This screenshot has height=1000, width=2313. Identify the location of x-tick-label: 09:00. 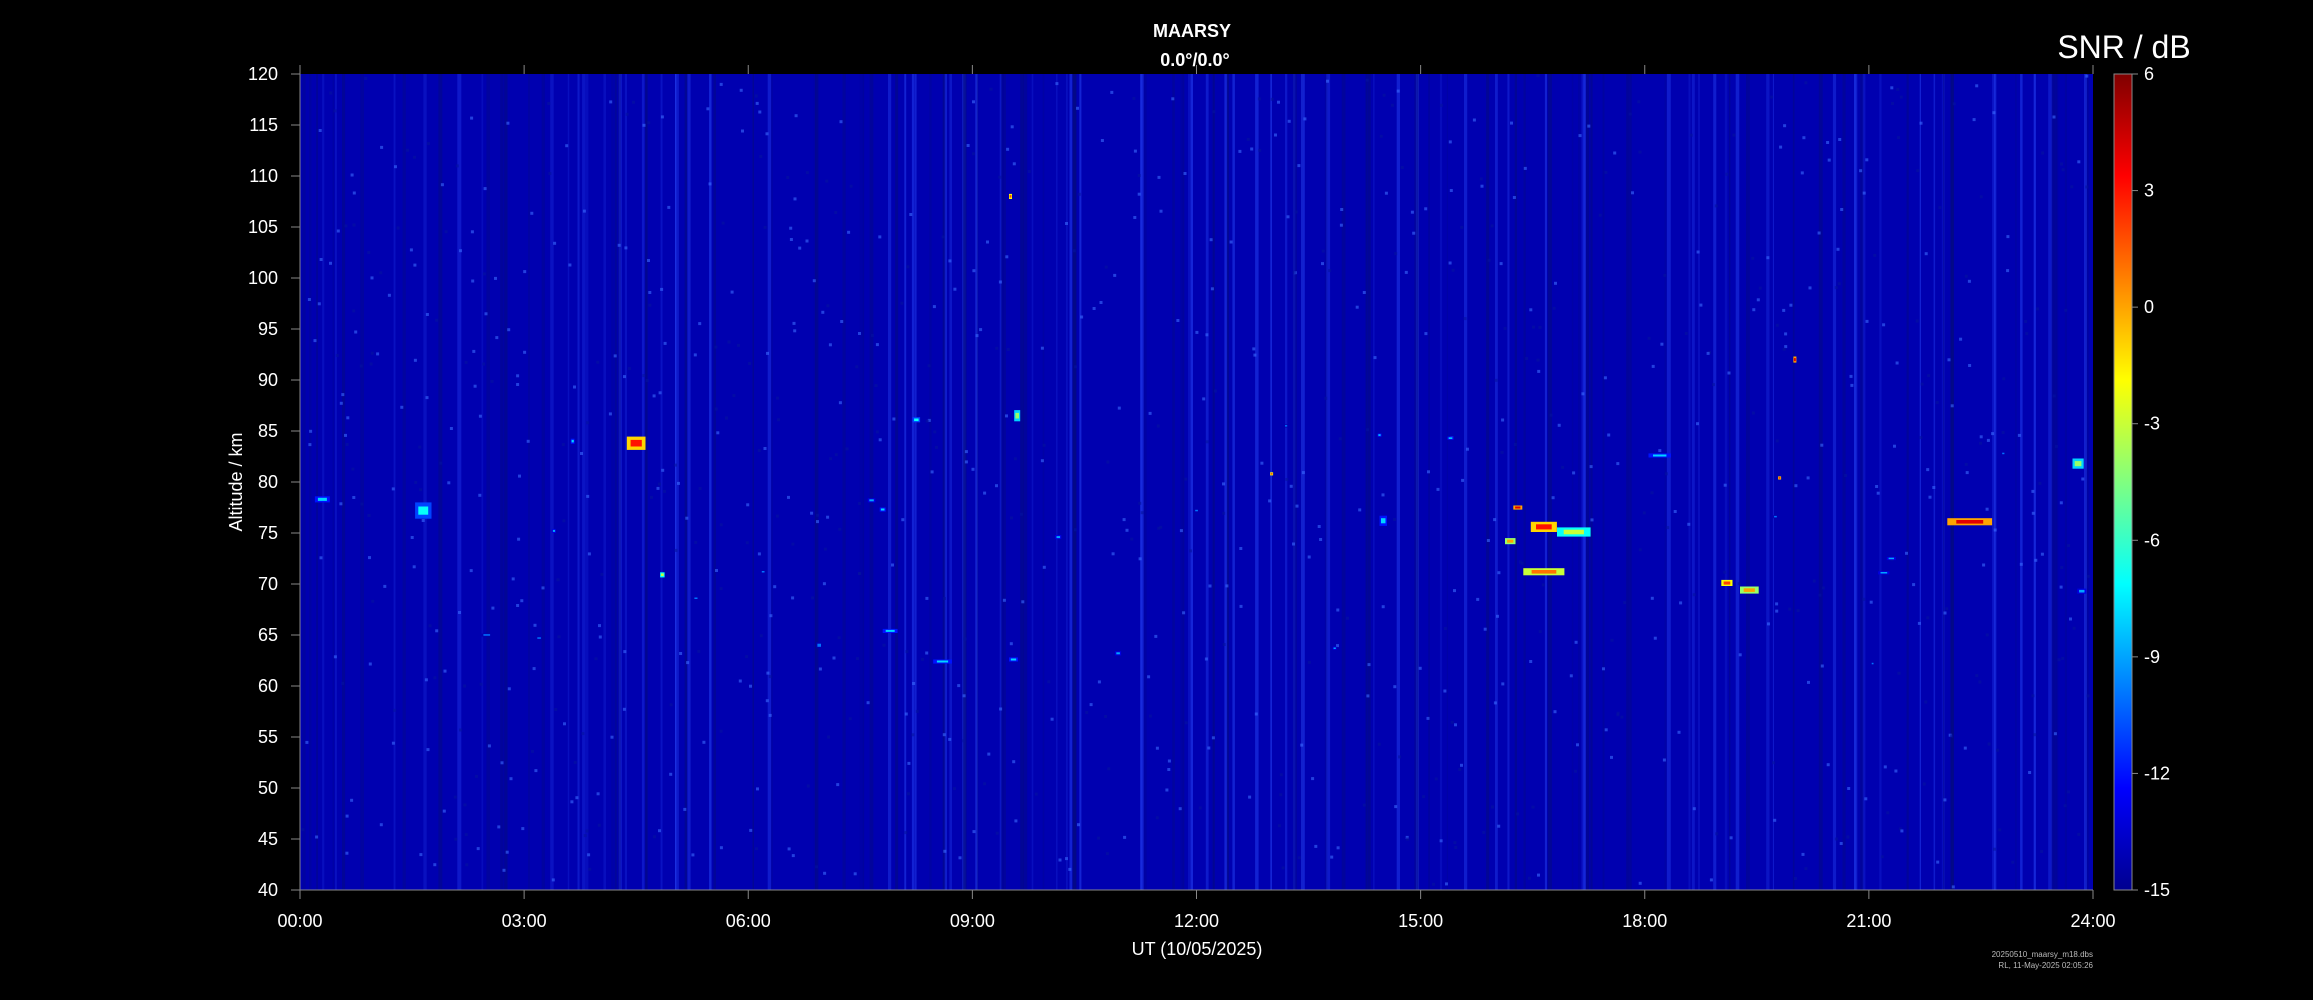
(972, 921).